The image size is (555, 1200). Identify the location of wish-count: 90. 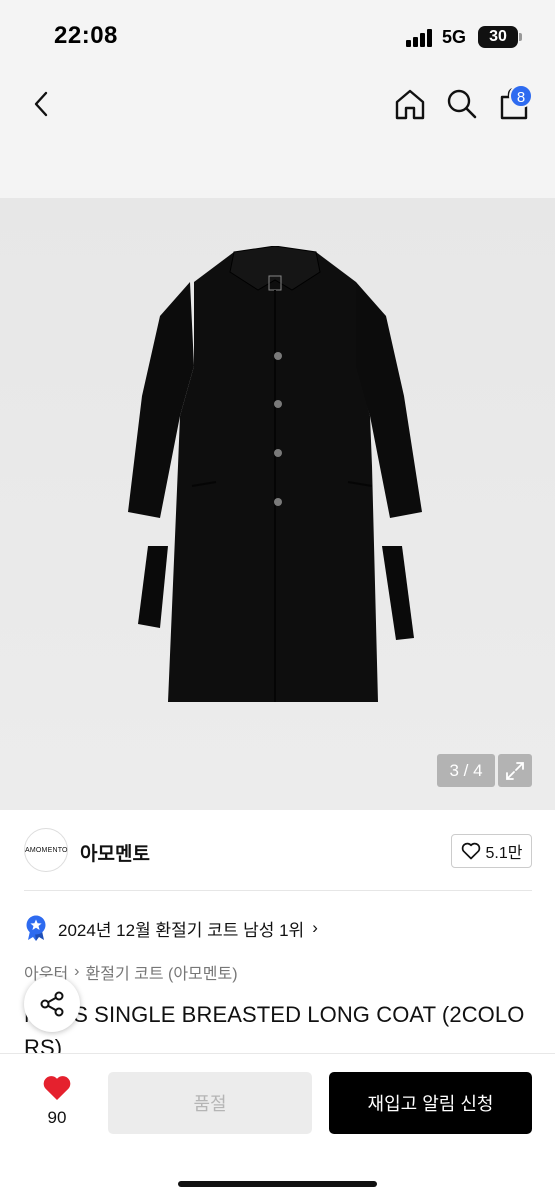
(57, 1117).